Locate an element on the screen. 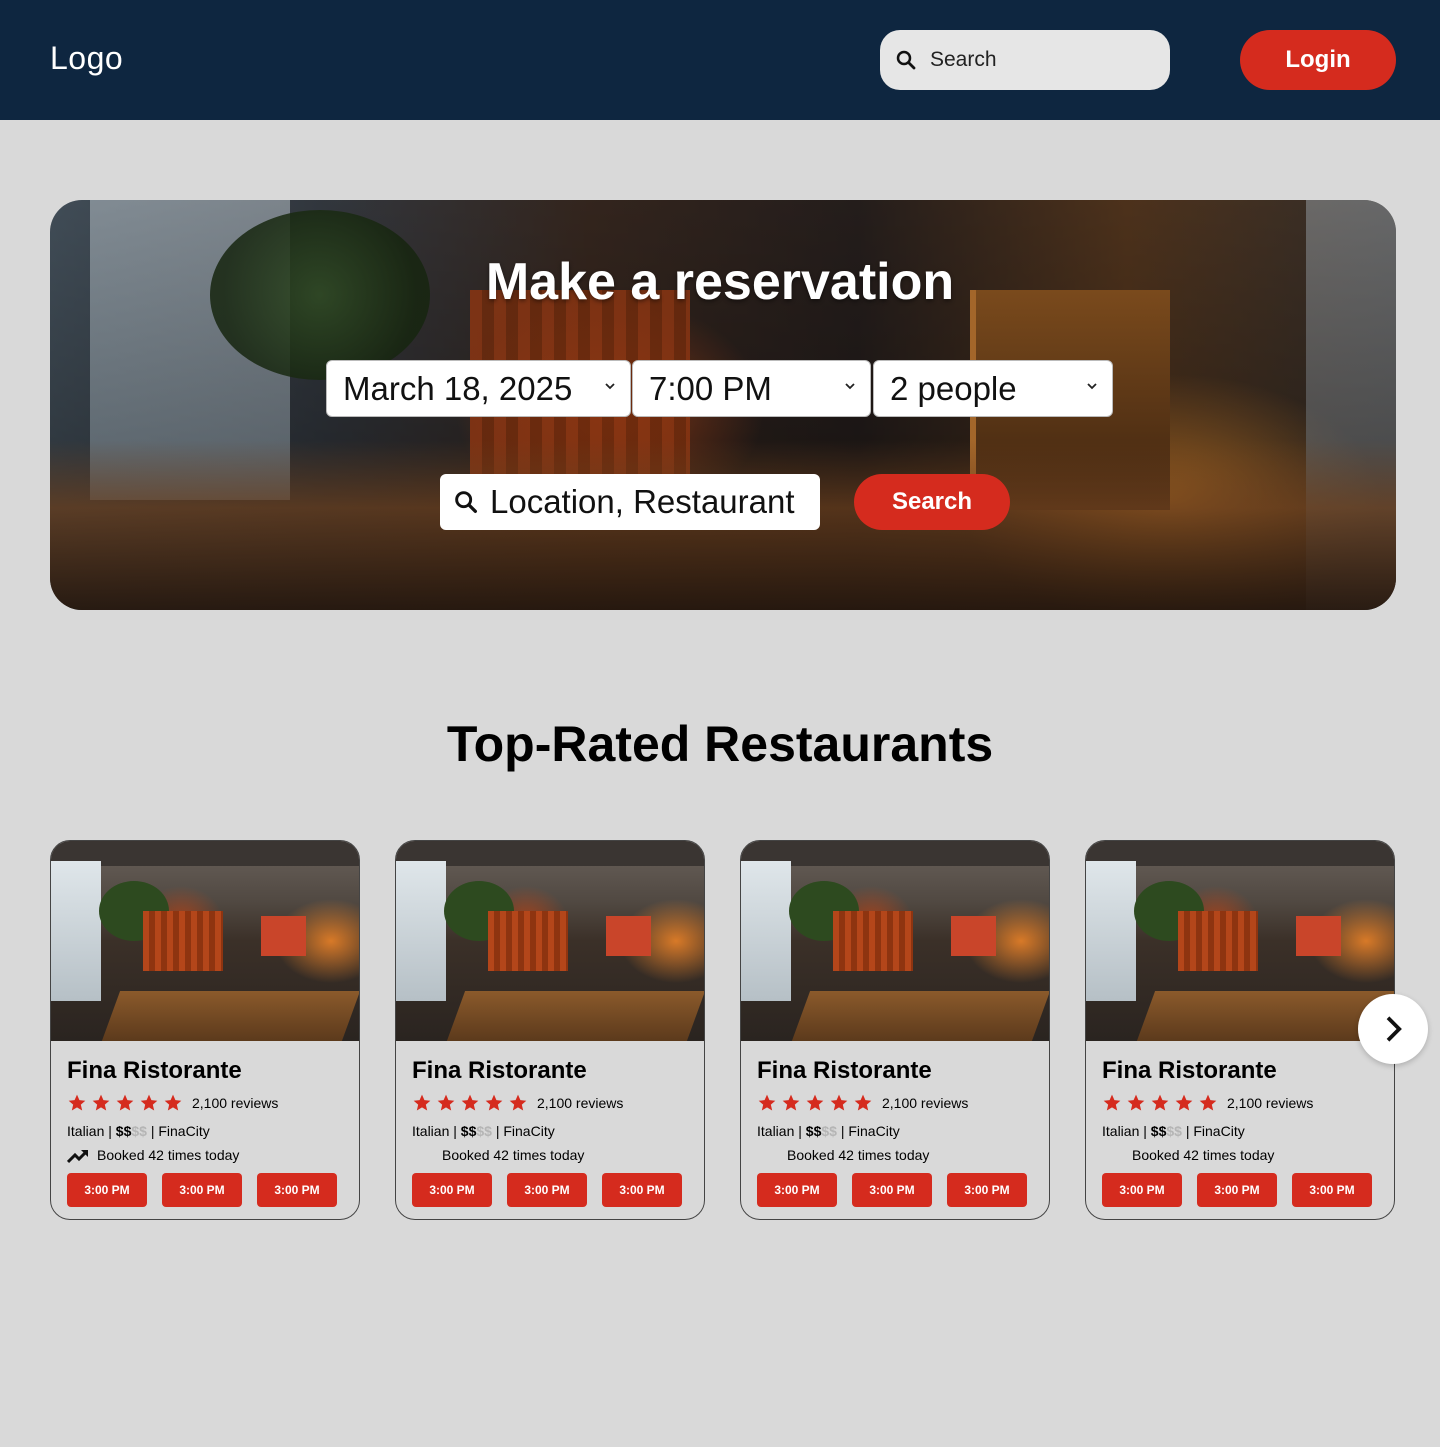  hero-title: Make a reservation is located at coordinates (720, 282).